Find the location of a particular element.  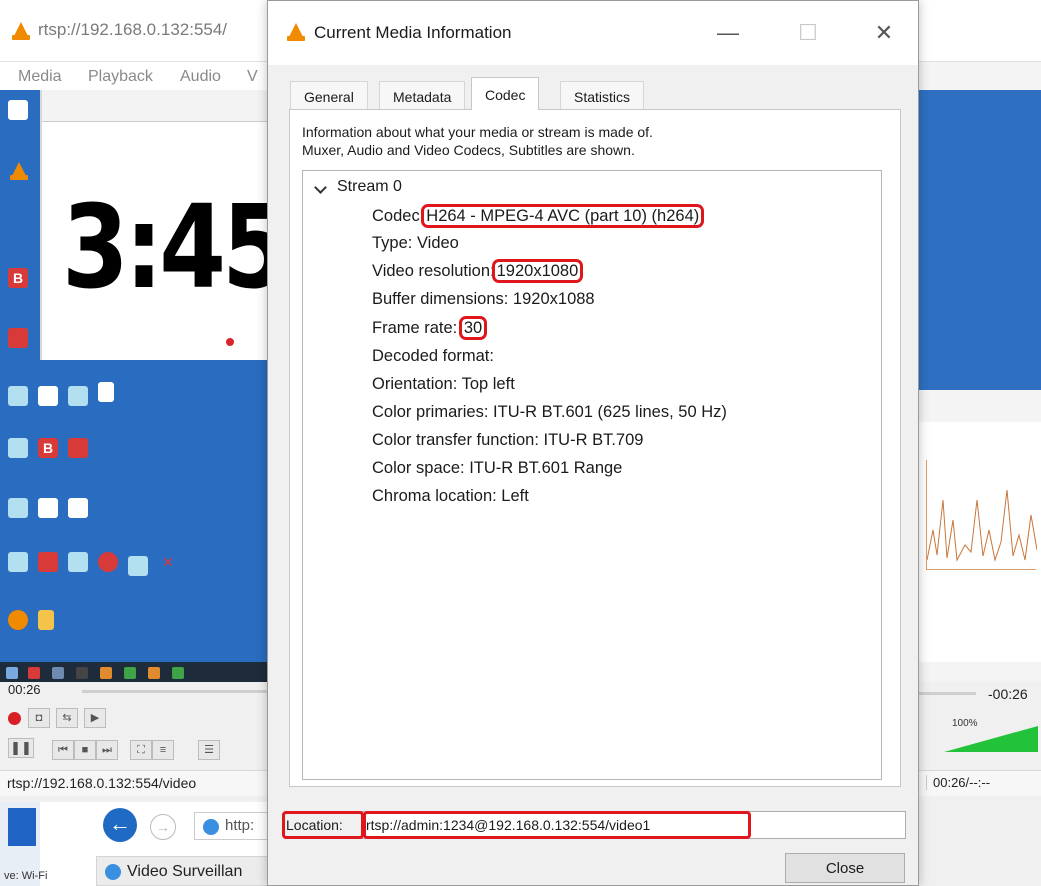

next-button: ⏭ is located at coordinates (107, 750).